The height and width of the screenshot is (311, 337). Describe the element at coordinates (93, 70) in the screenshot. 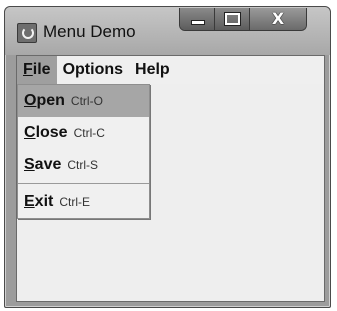

I see `menu-options: Options` at that location.